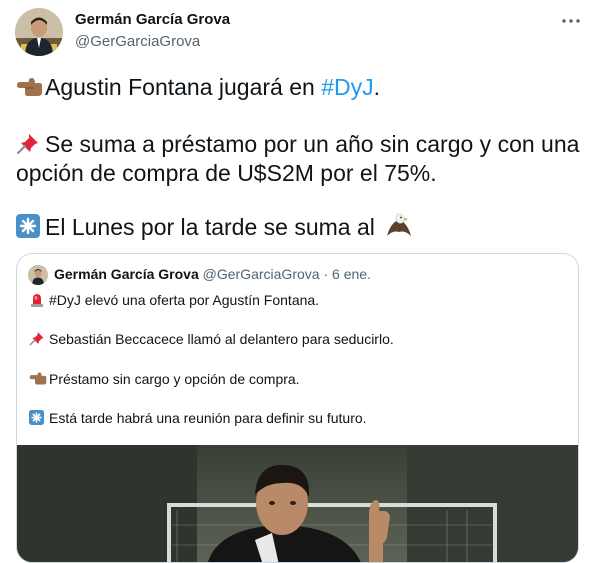  Describe the element at coordinates (571, 21) in the screenshot. I see `more-horizontal-icon` at that location.